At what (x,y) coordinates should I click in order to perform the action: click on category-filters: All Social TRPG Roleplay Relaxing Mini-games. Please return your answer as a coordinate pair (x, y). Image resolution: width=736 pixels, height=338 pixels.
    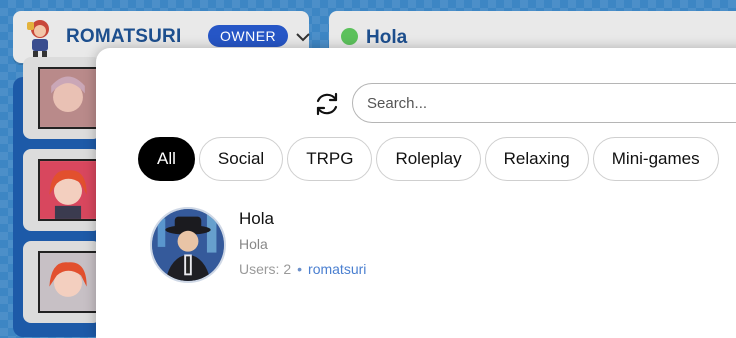
    Looking at the image, I should click on (430, 159).